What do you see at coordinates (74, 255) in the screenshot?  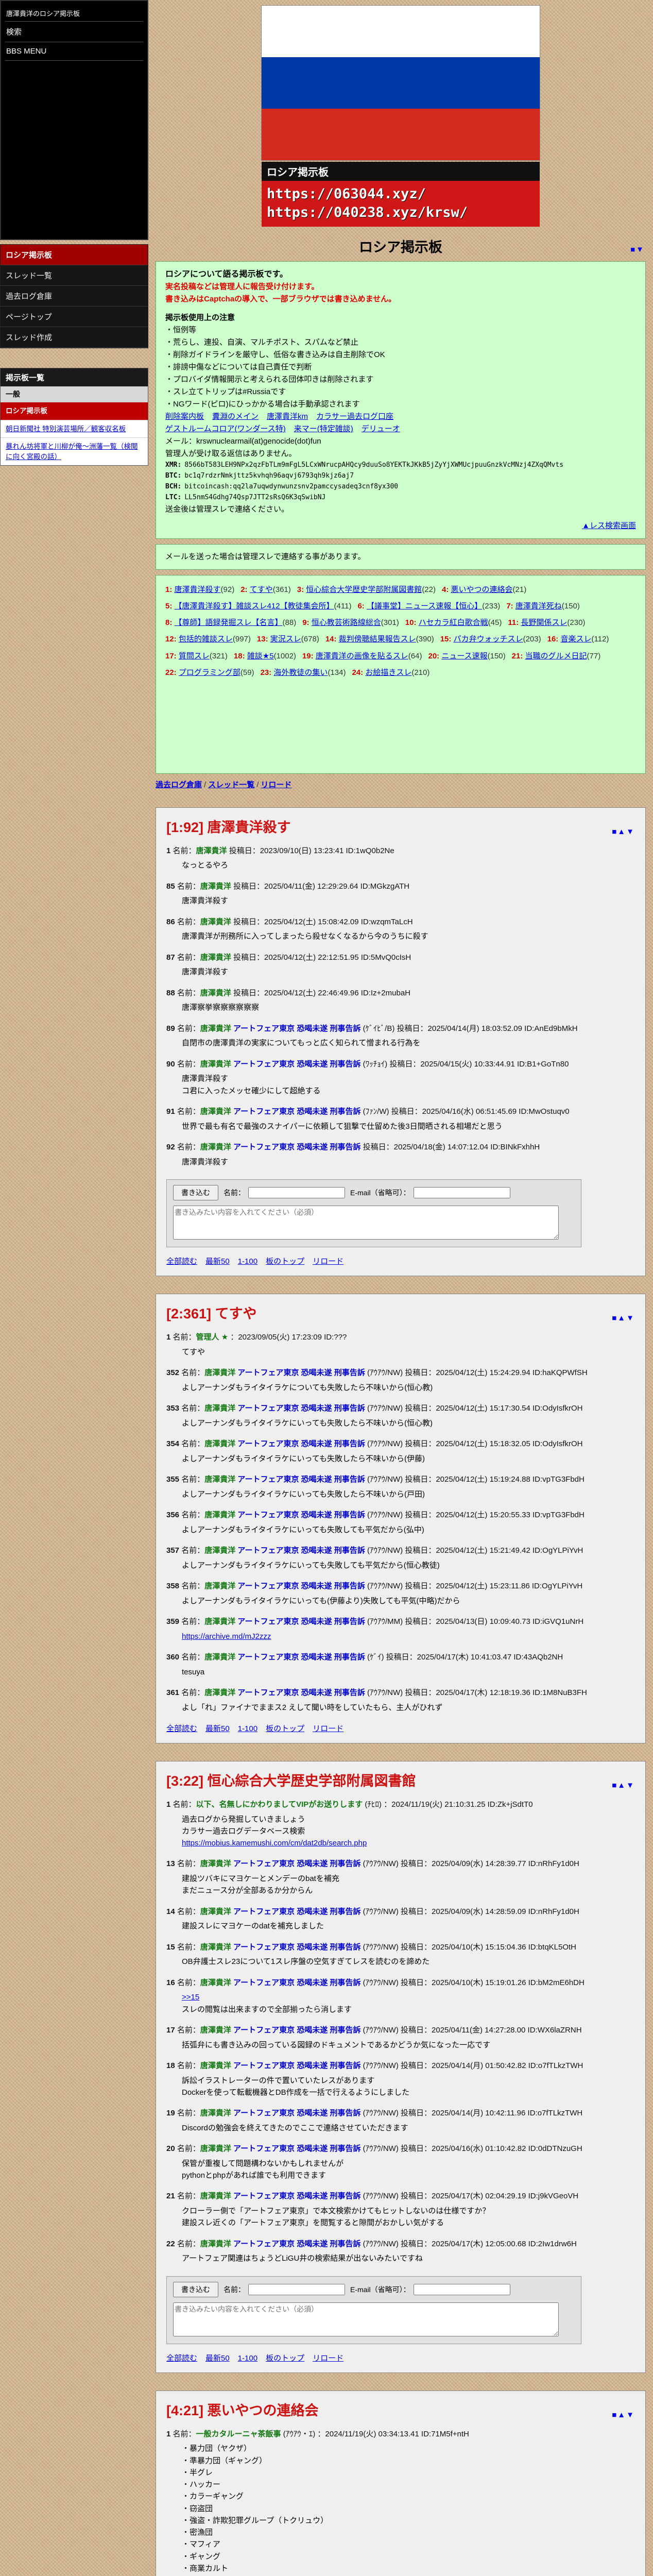 I see `sidebar-item-russia-board: ロシア掲示板` at bounding box center [74, 255].